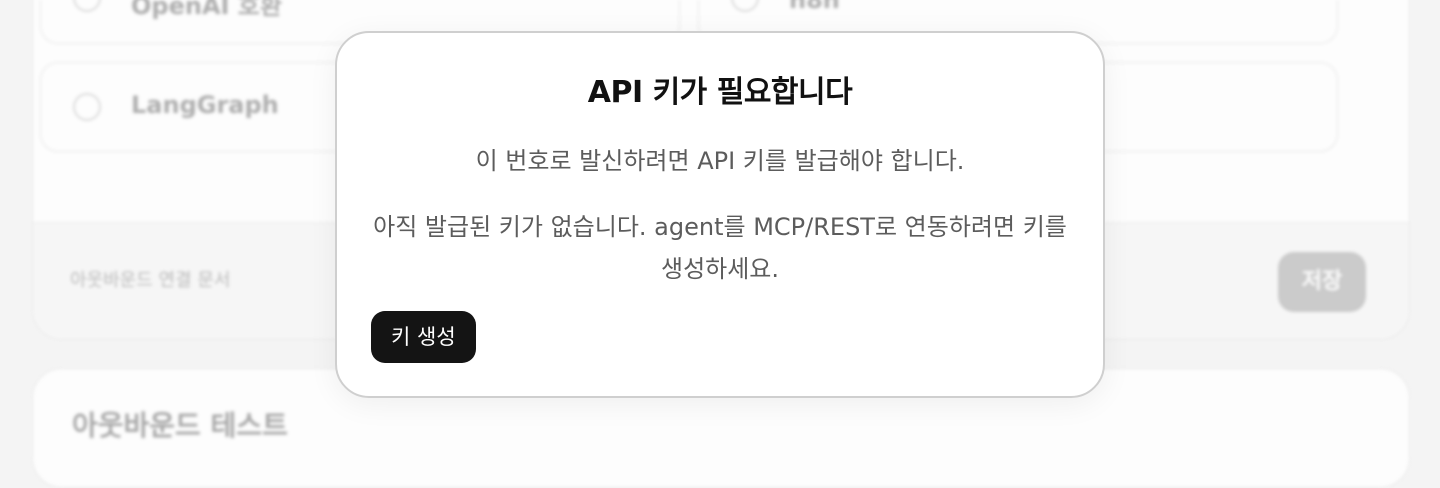 This screenshot has height=488, width=1440. What do you see at coordinates (423, 337) in the screenshot?
I see `create-key-button: 키 생성` at bounding box center [423, 337].